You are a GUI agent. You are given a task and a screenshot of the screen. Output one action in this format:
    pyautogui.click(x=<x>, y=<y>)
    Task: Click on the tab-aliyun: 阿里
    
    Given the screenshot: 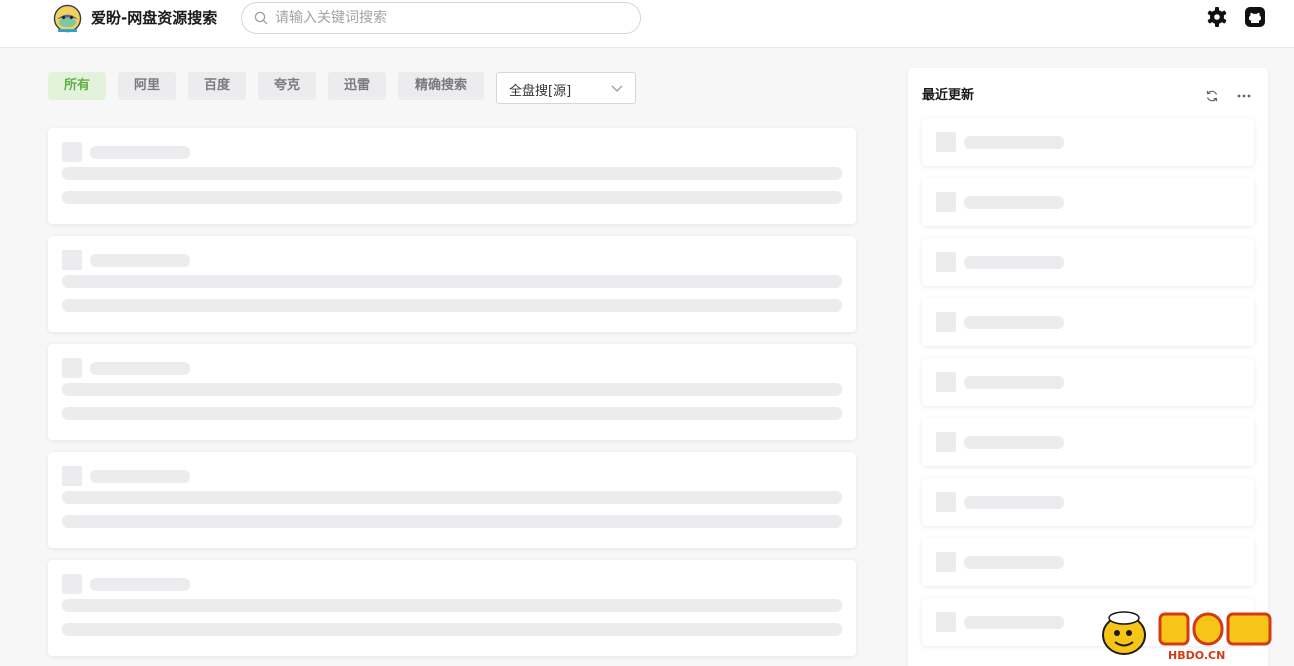 What is the action you would take?
    pyautogui.click(x=147, y=86)
    